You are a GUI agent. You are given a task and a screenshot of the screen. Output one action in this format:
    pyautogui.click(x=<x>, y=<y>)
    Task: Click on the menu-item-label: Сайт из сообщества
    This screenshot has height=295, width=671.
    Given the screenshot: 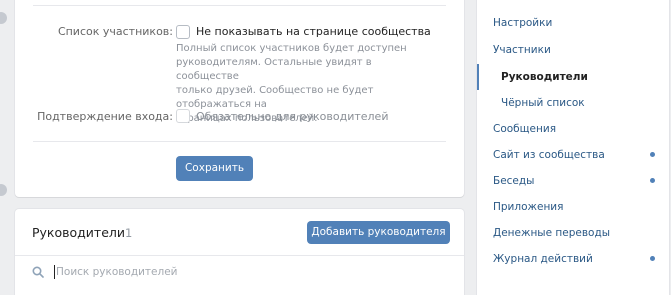 What is the action you would take?
    pyautogui.click(x=549, y=155)
    